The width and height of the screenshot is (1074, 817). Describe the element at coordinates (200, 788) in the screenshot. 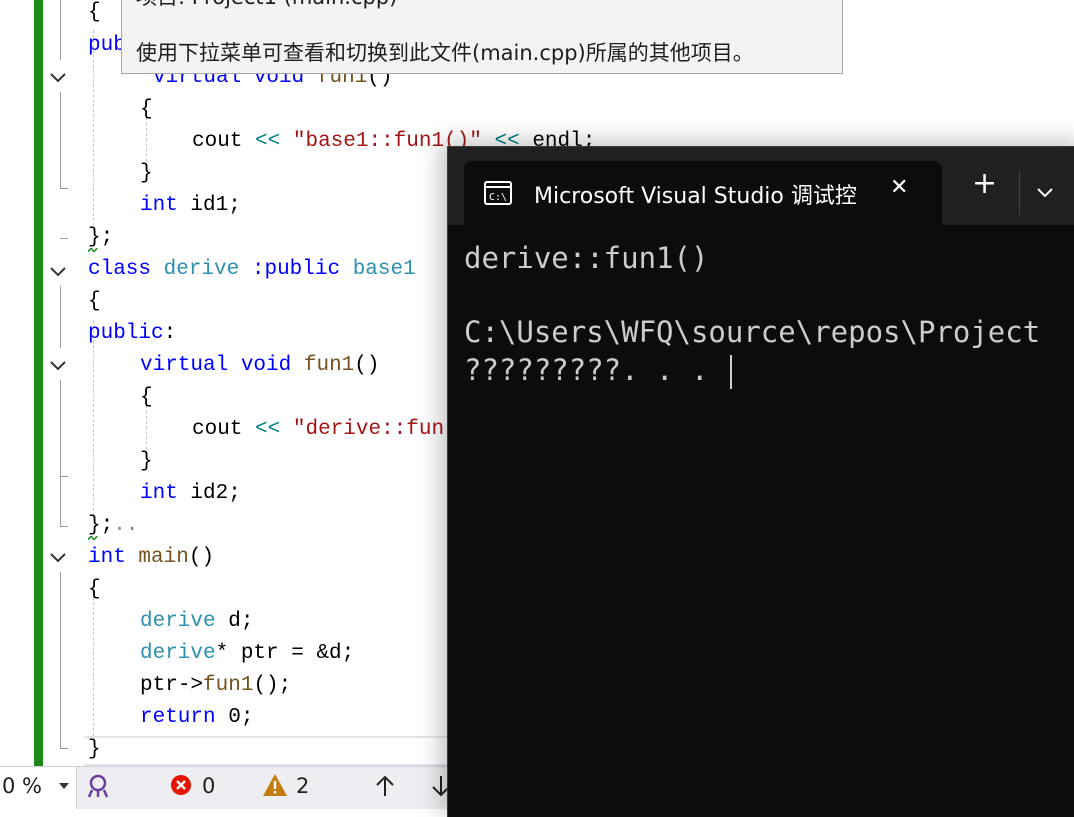

I see `errors-indicator: 0` at that location.